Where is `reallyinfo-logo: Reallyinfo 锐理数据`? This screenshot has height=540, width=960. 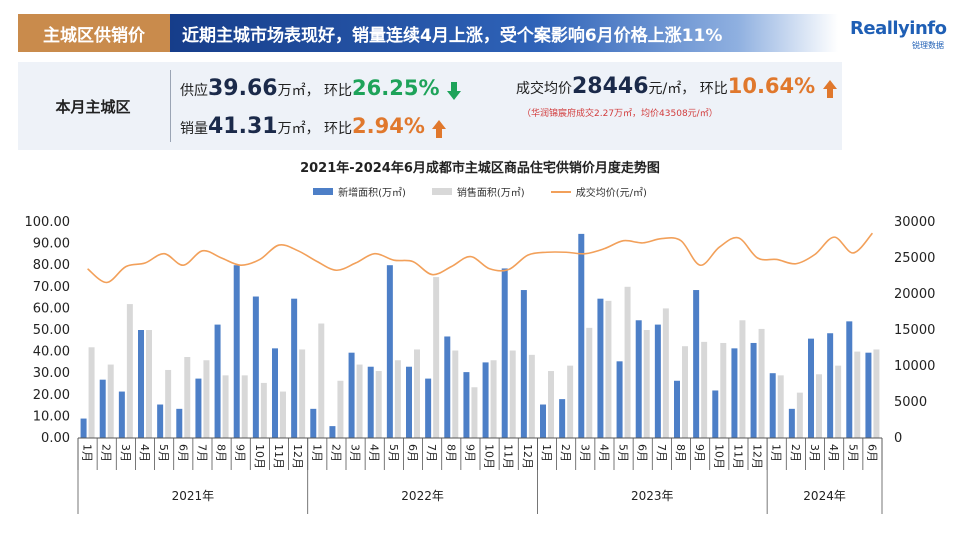
reallyinfo-logo: Reallyinfo 锐理数据 is located at coordinates (899, 34).